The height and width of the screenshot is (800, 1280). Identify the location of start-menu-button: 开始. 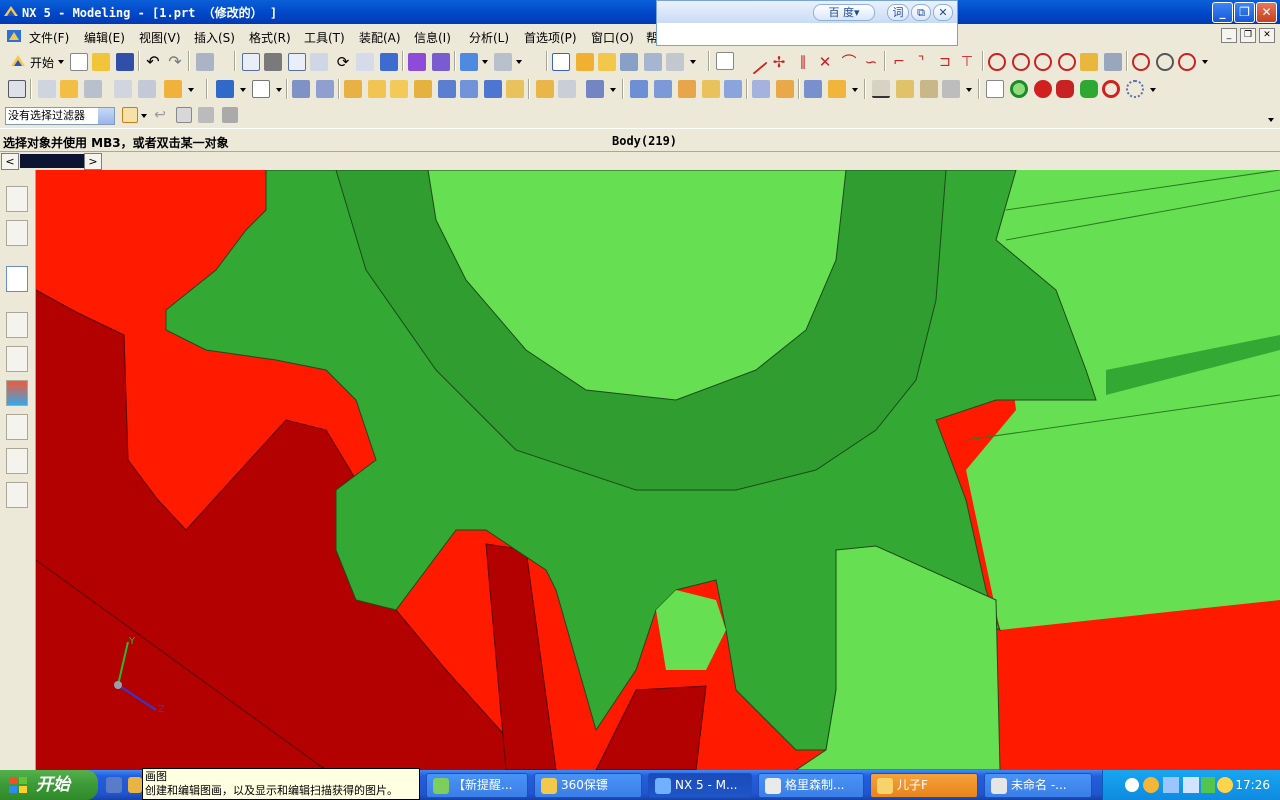
(42, 62).